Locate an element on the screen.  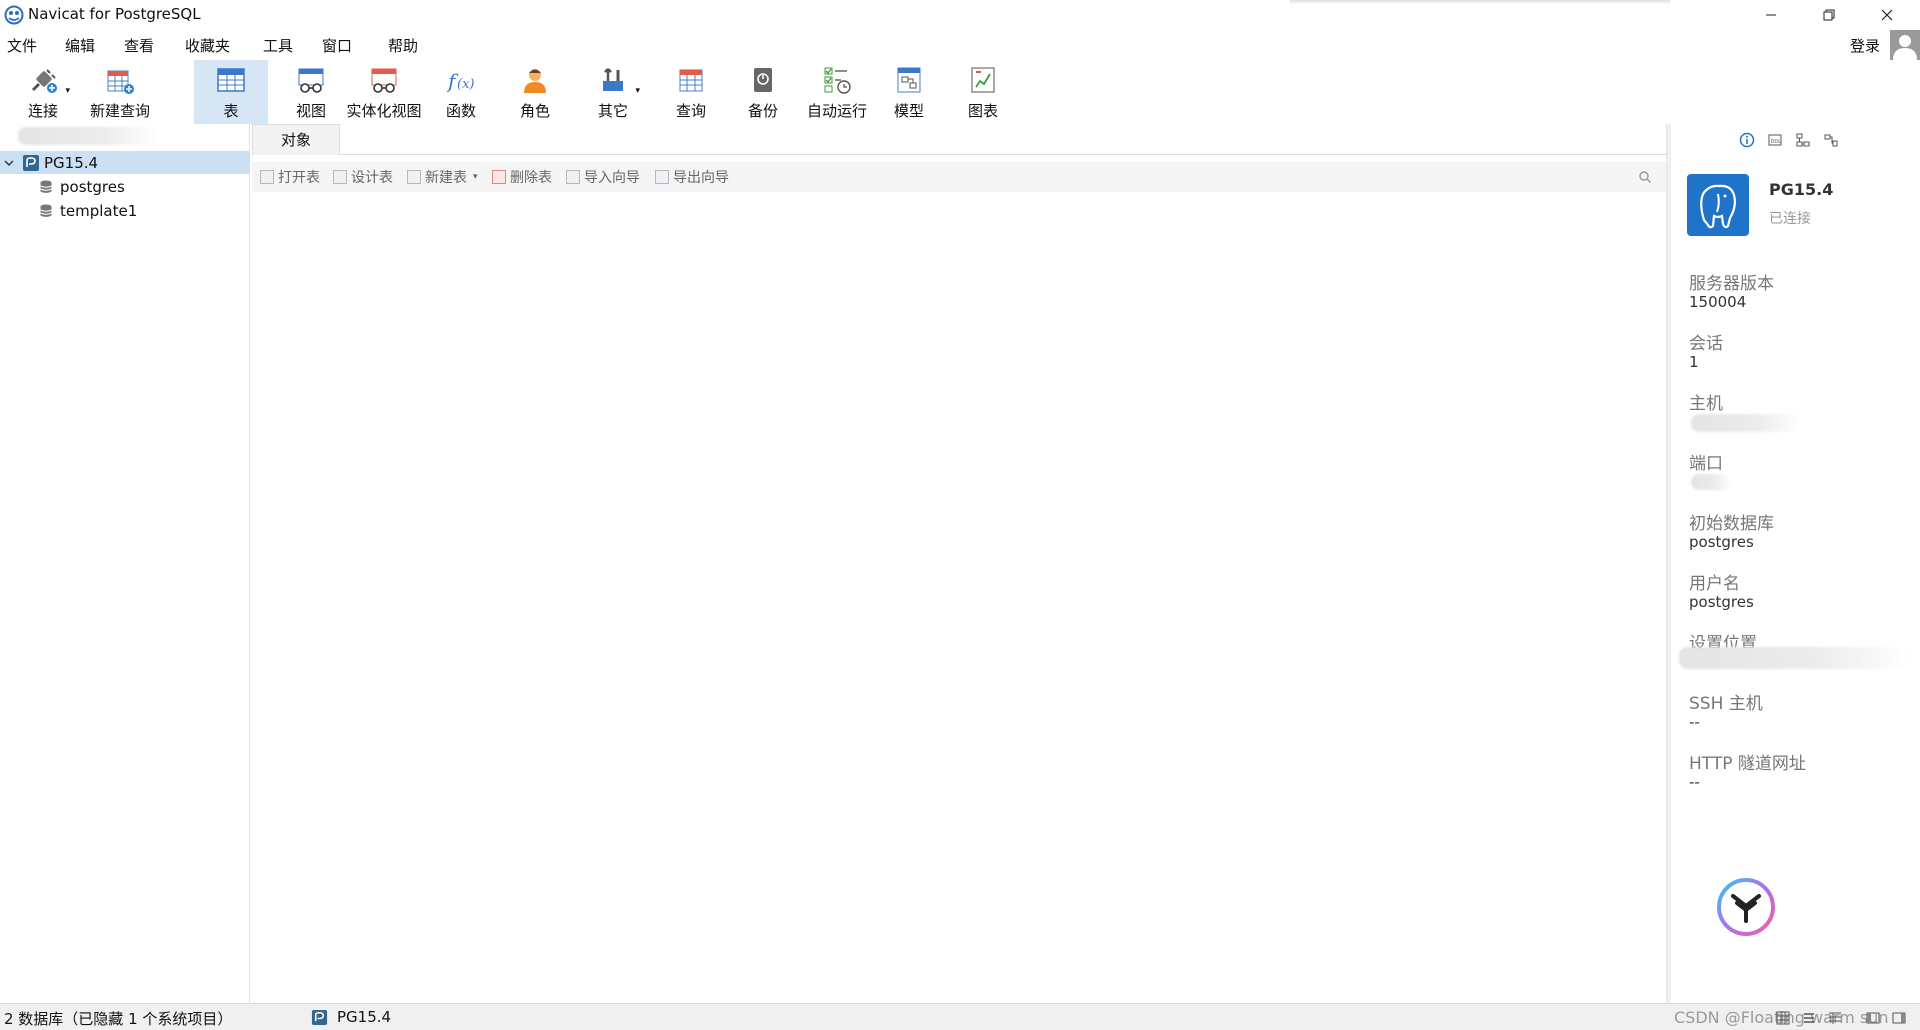
overlay-window-shadow is located at coordinates (1480, 2).